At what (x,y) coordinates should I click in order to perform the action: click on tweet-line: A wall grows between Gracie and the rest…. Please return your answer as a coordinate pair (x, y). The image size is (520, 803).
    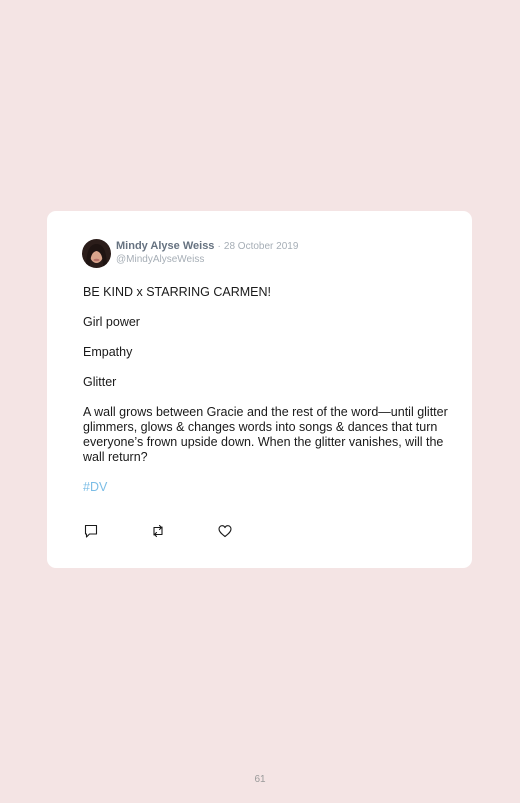
    Looking at the image, I should click on (265, 434).